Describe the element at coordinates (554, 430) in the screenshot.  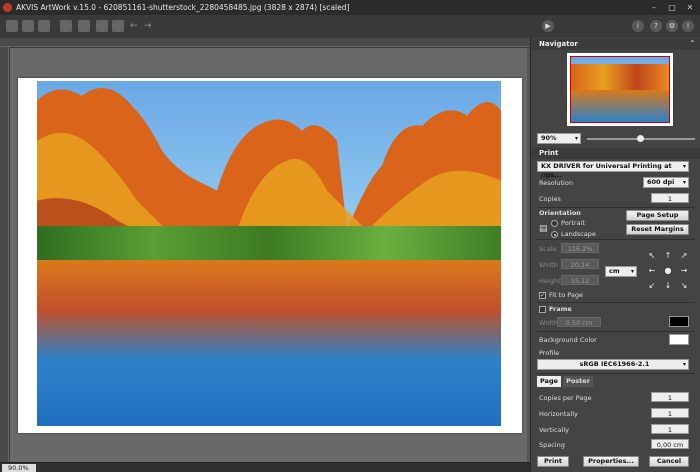
I see `vertically-label: Vertically` at that location.